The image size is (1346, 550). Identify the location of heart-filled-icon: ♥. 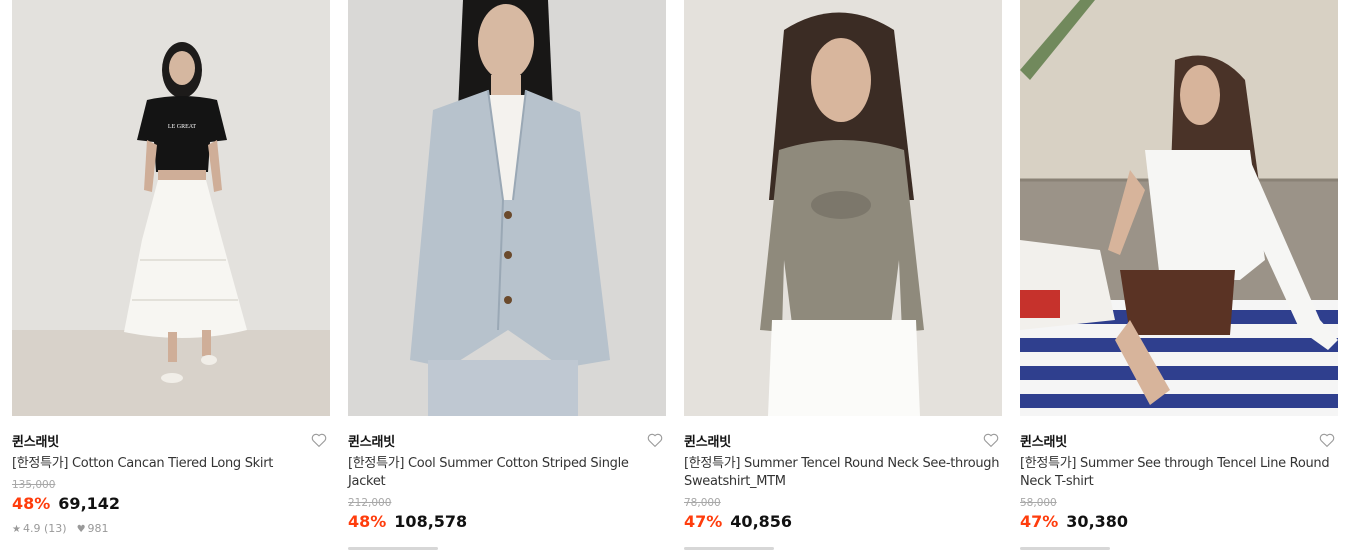
(81, 529).